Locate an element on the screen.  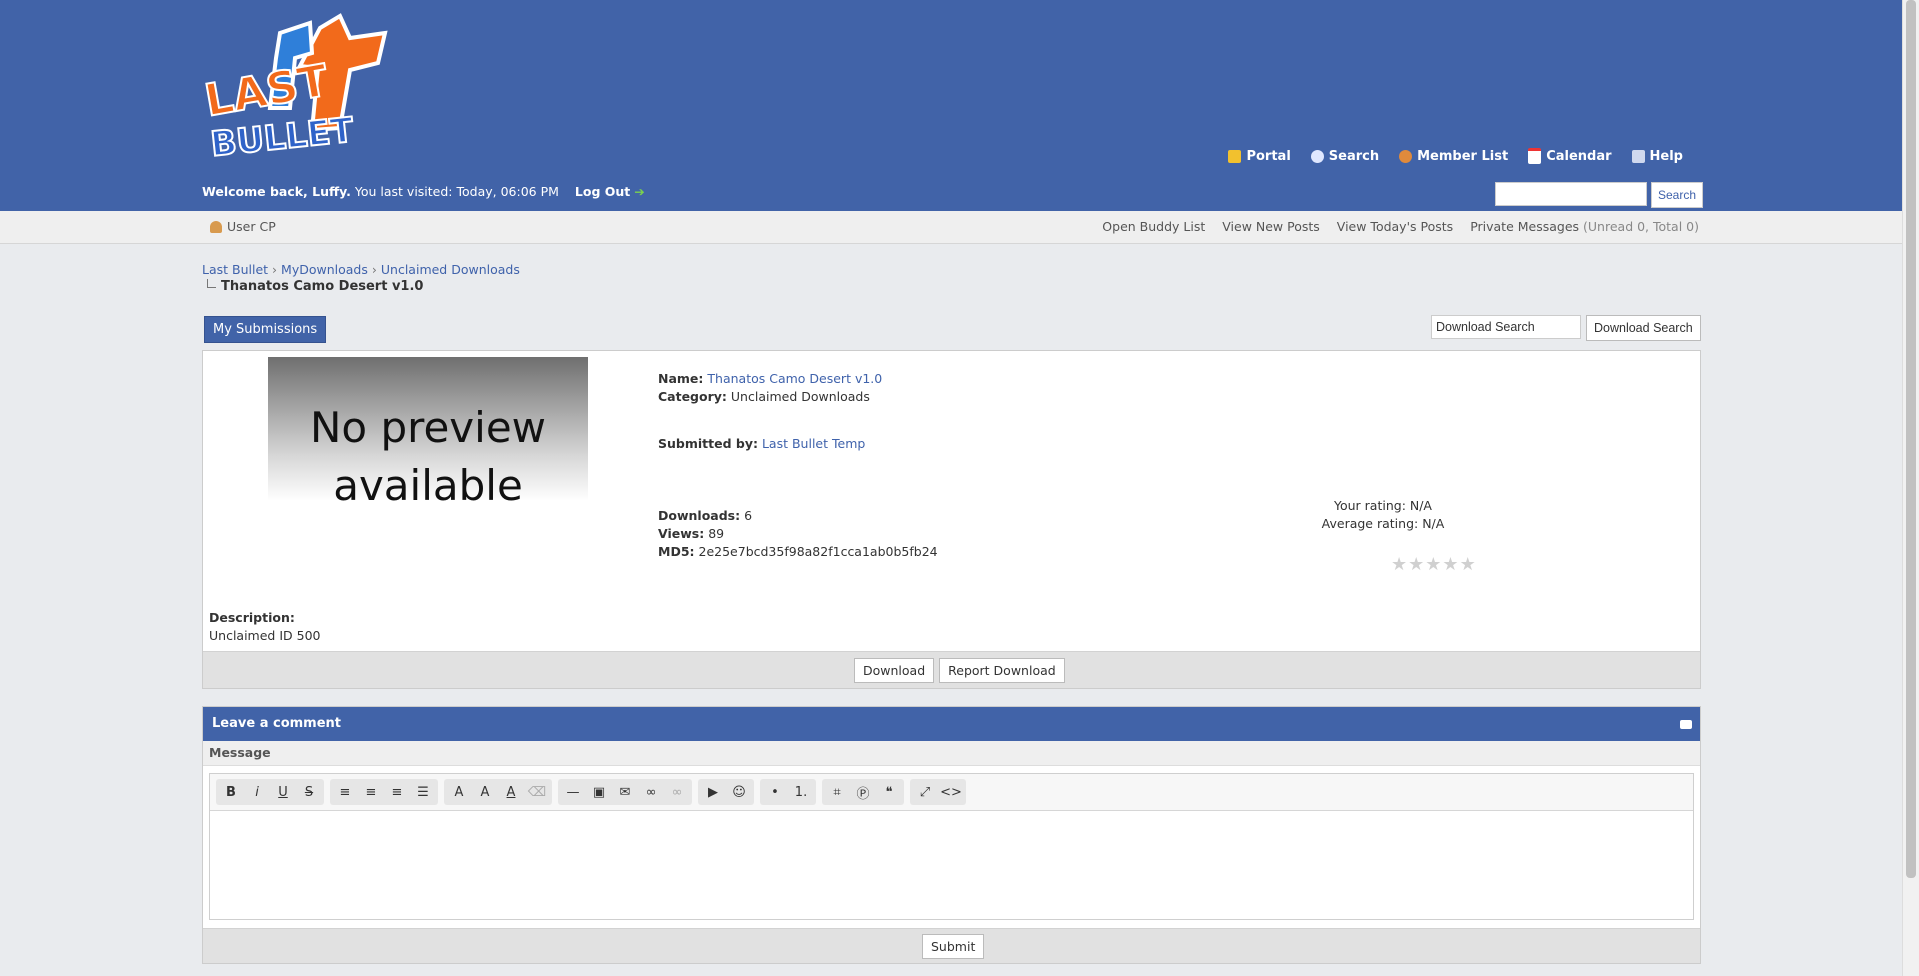
maximize-icon: ⤢ is located at coordinates (925, 792).